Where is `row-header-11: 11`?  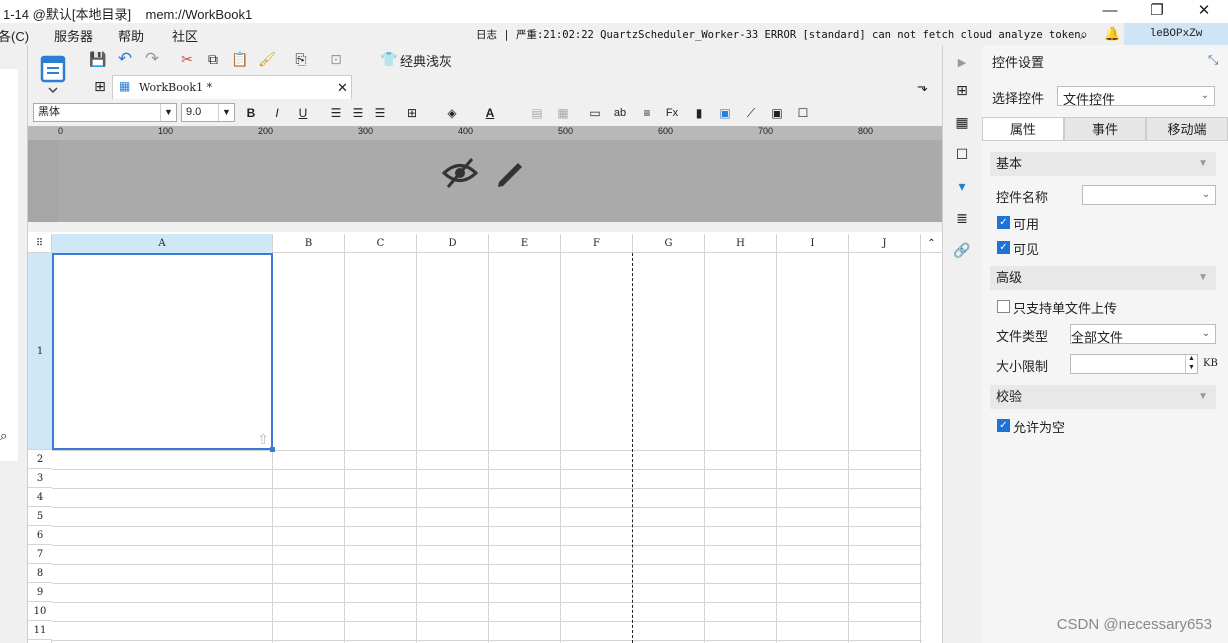
row-header-11: 11 is located at coordinates (40, 630).